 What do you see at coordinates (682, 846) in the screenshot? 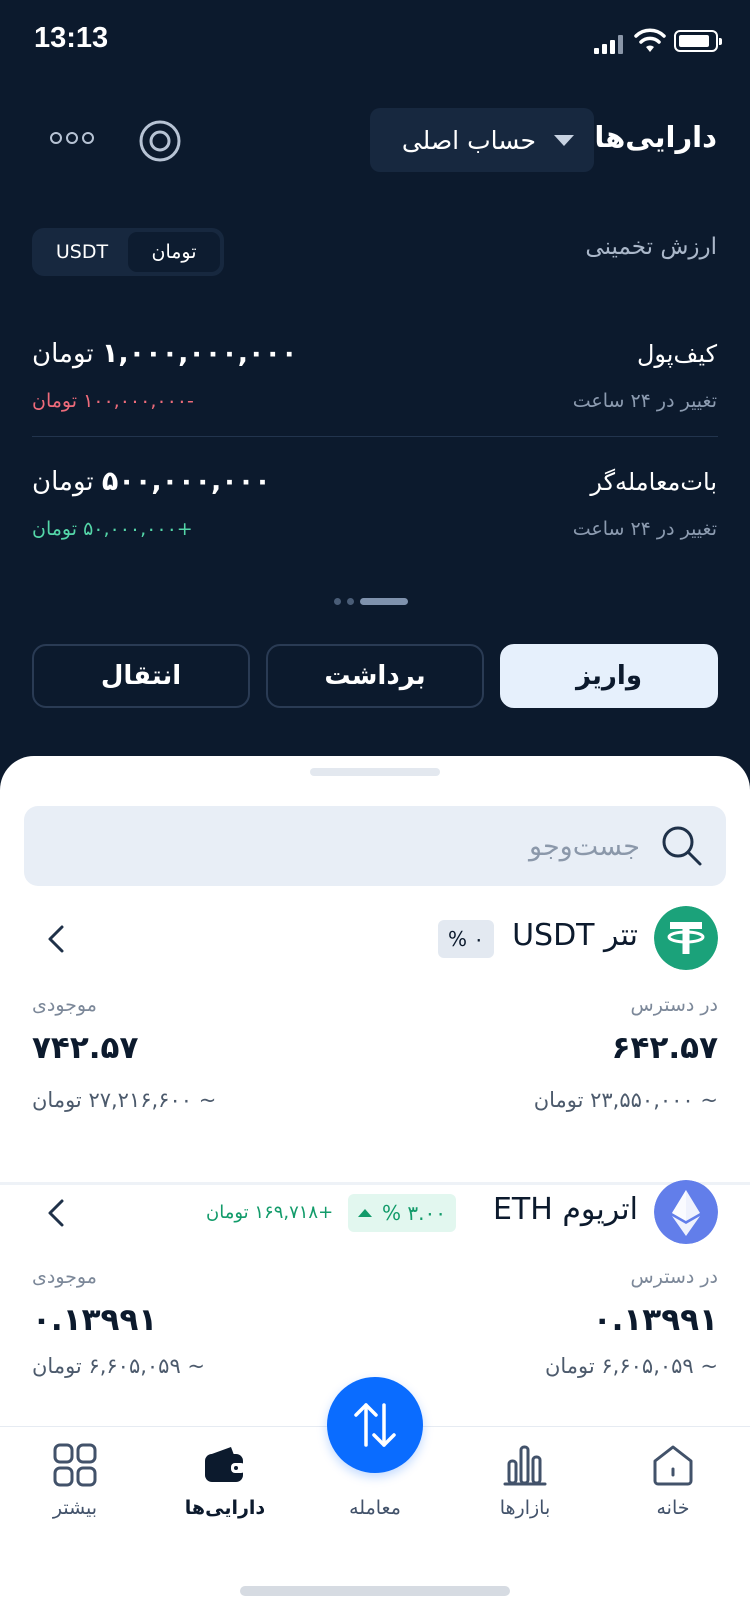
I see `search-icon` at bounding box center [682, 846].